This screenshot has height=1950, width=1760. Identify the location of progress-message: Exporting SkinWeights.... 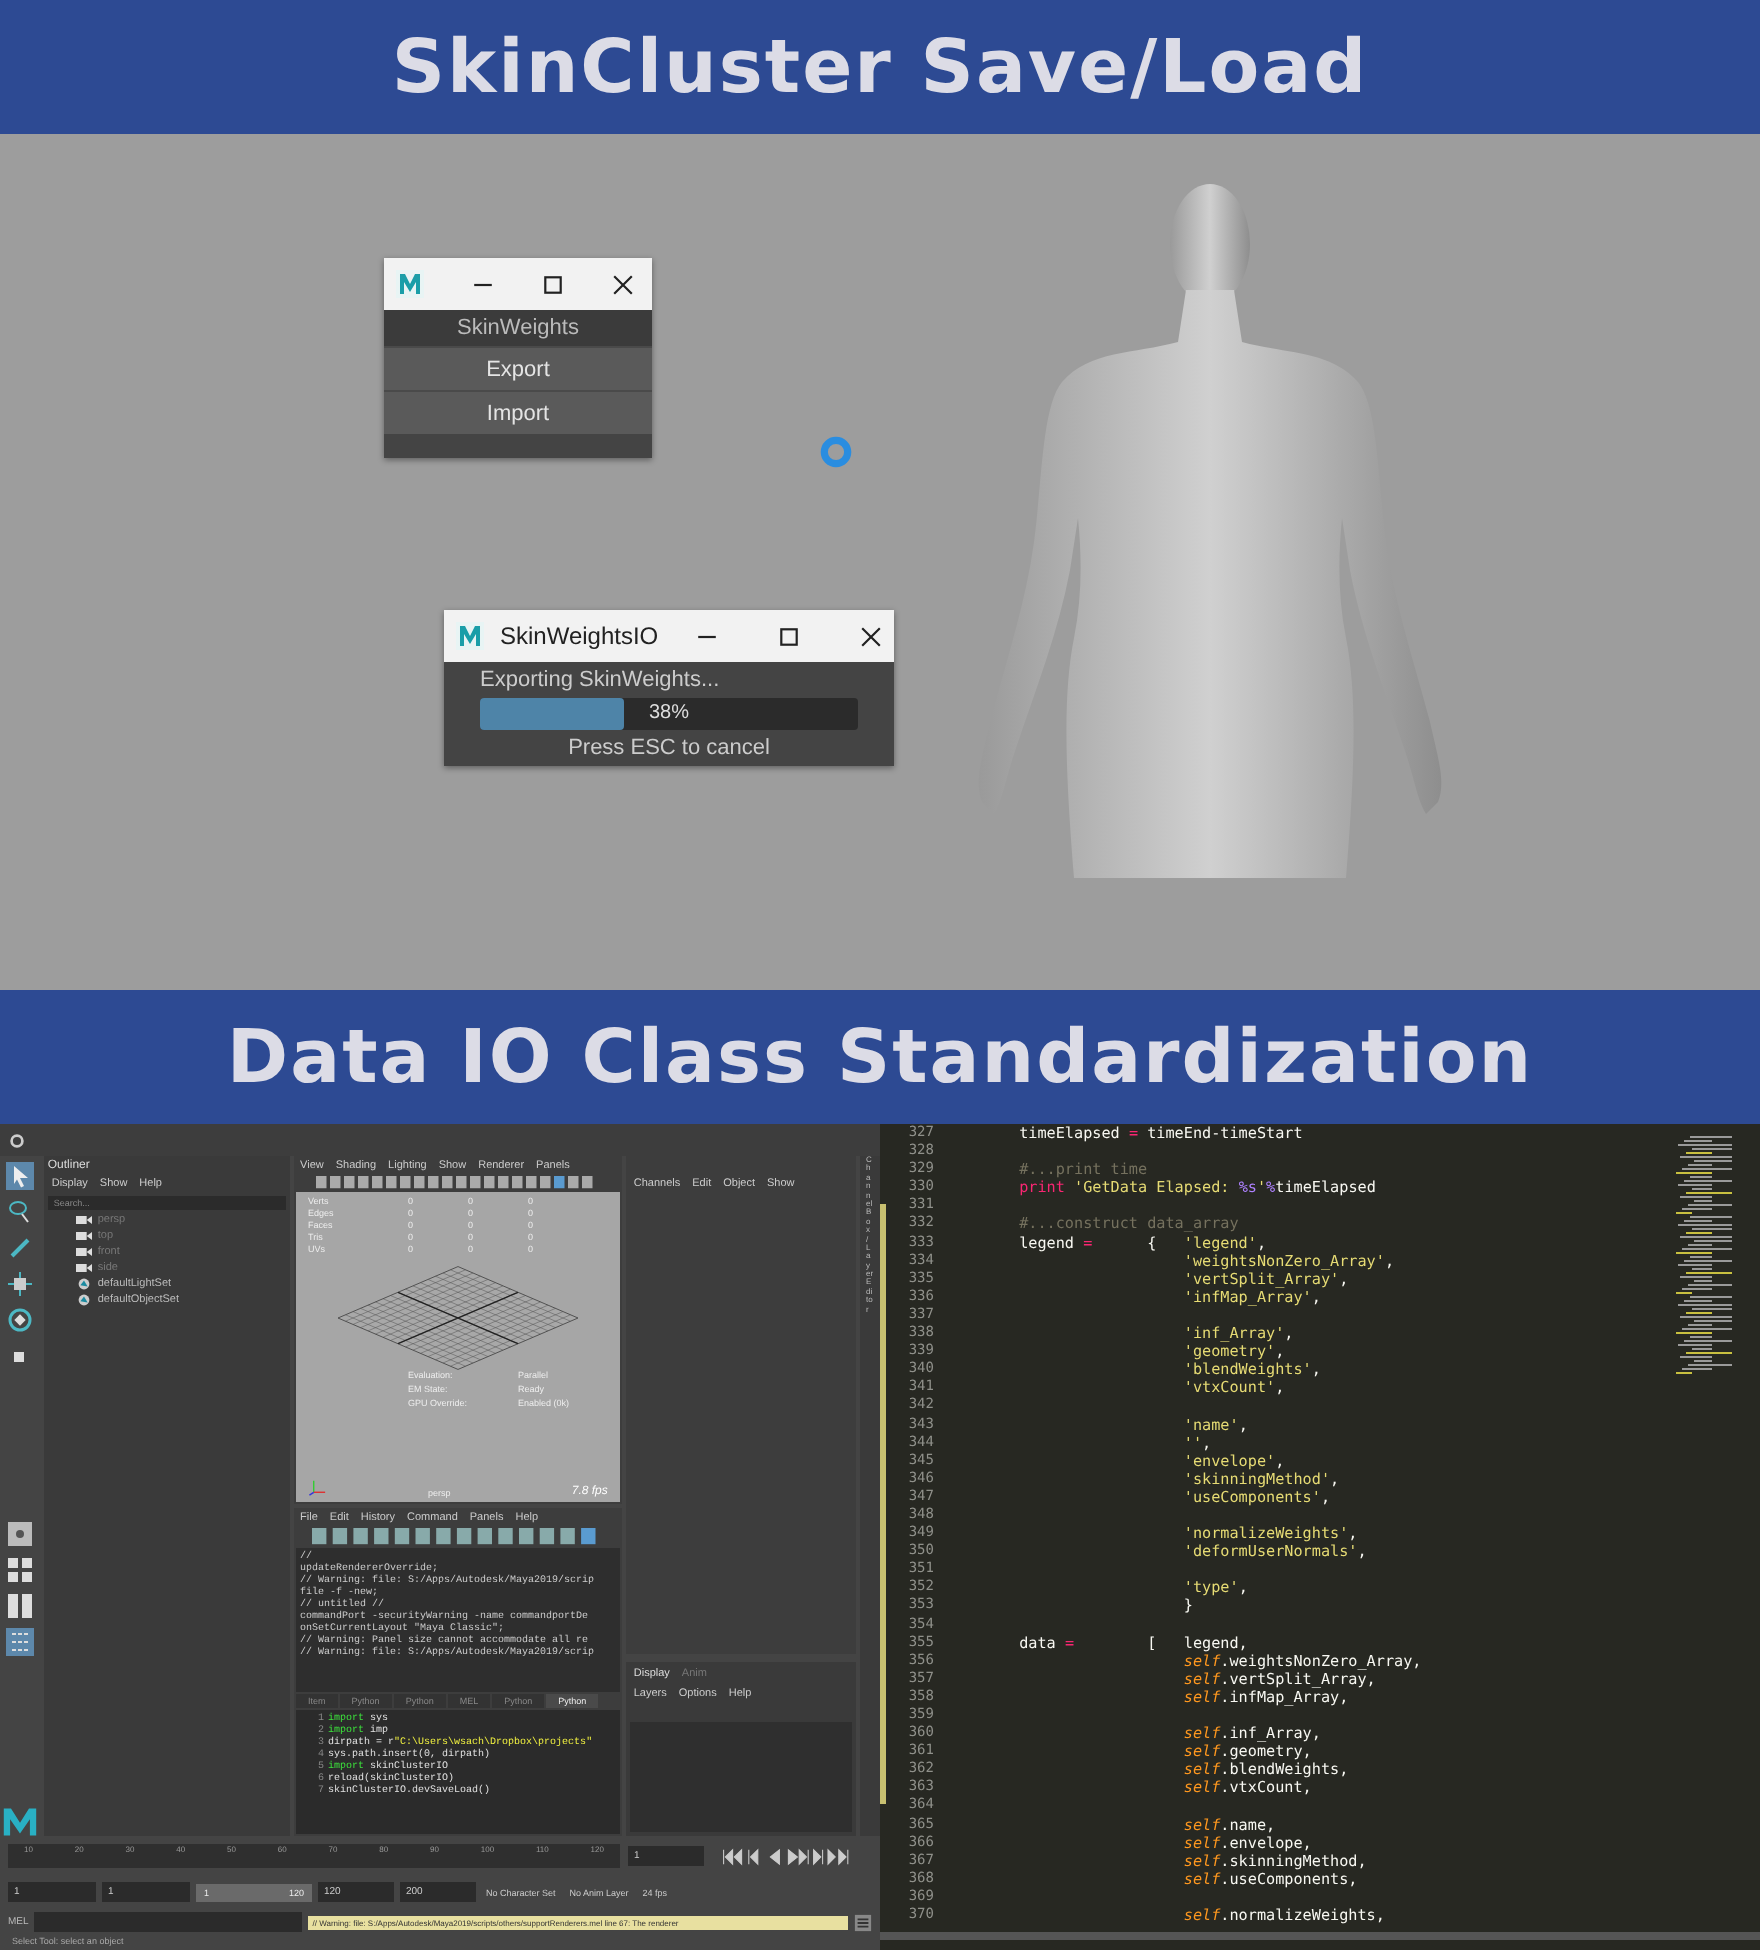
(601, 680).